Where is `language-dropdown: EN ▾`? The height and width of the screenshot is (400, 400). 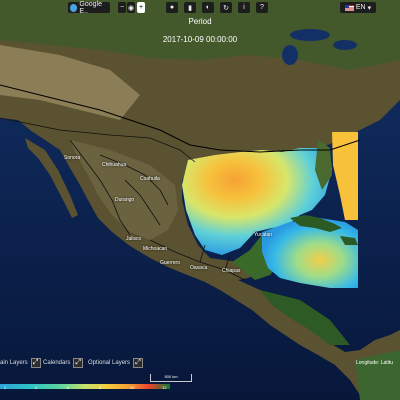
language-dropdown: EN ▾ is located at coordinates (358, 7).